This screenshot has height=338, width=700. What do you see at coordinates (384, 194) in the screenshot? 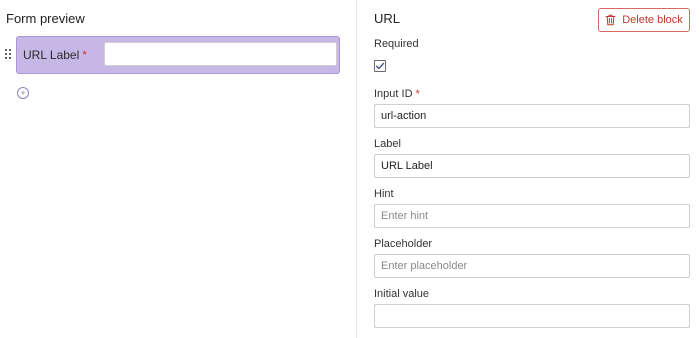
I see `hint-label: Hint` at bounding box center [384, 194].